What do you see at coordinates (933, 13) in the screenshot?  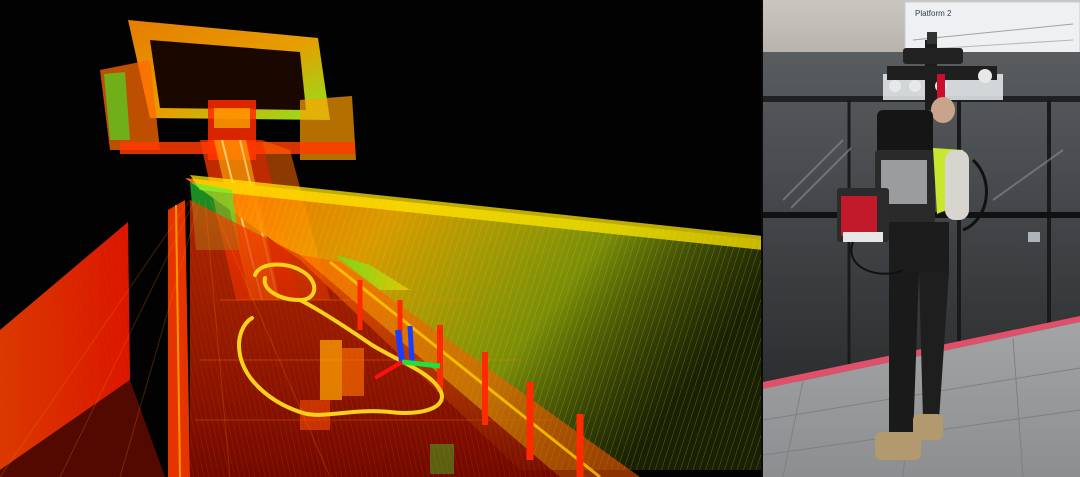 I see `sign-label: Platform 2` at bounding box center [933, 13].